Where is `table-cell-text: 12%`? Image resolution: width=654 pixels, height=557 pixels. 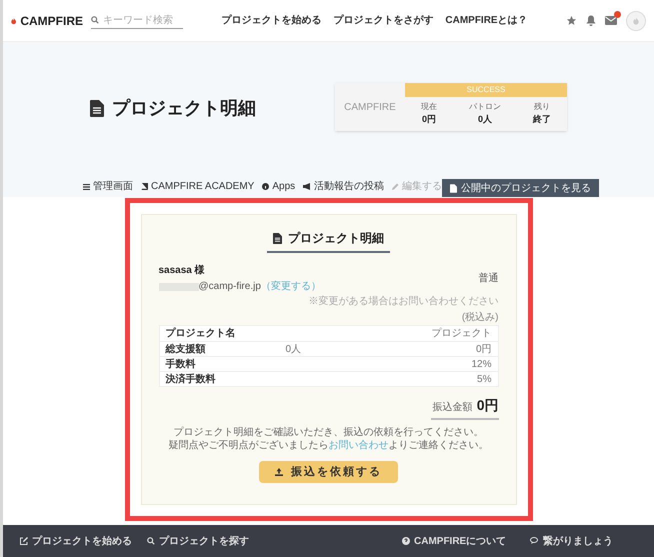 table-cell-text: 12% is located at coordinates (481, 365).